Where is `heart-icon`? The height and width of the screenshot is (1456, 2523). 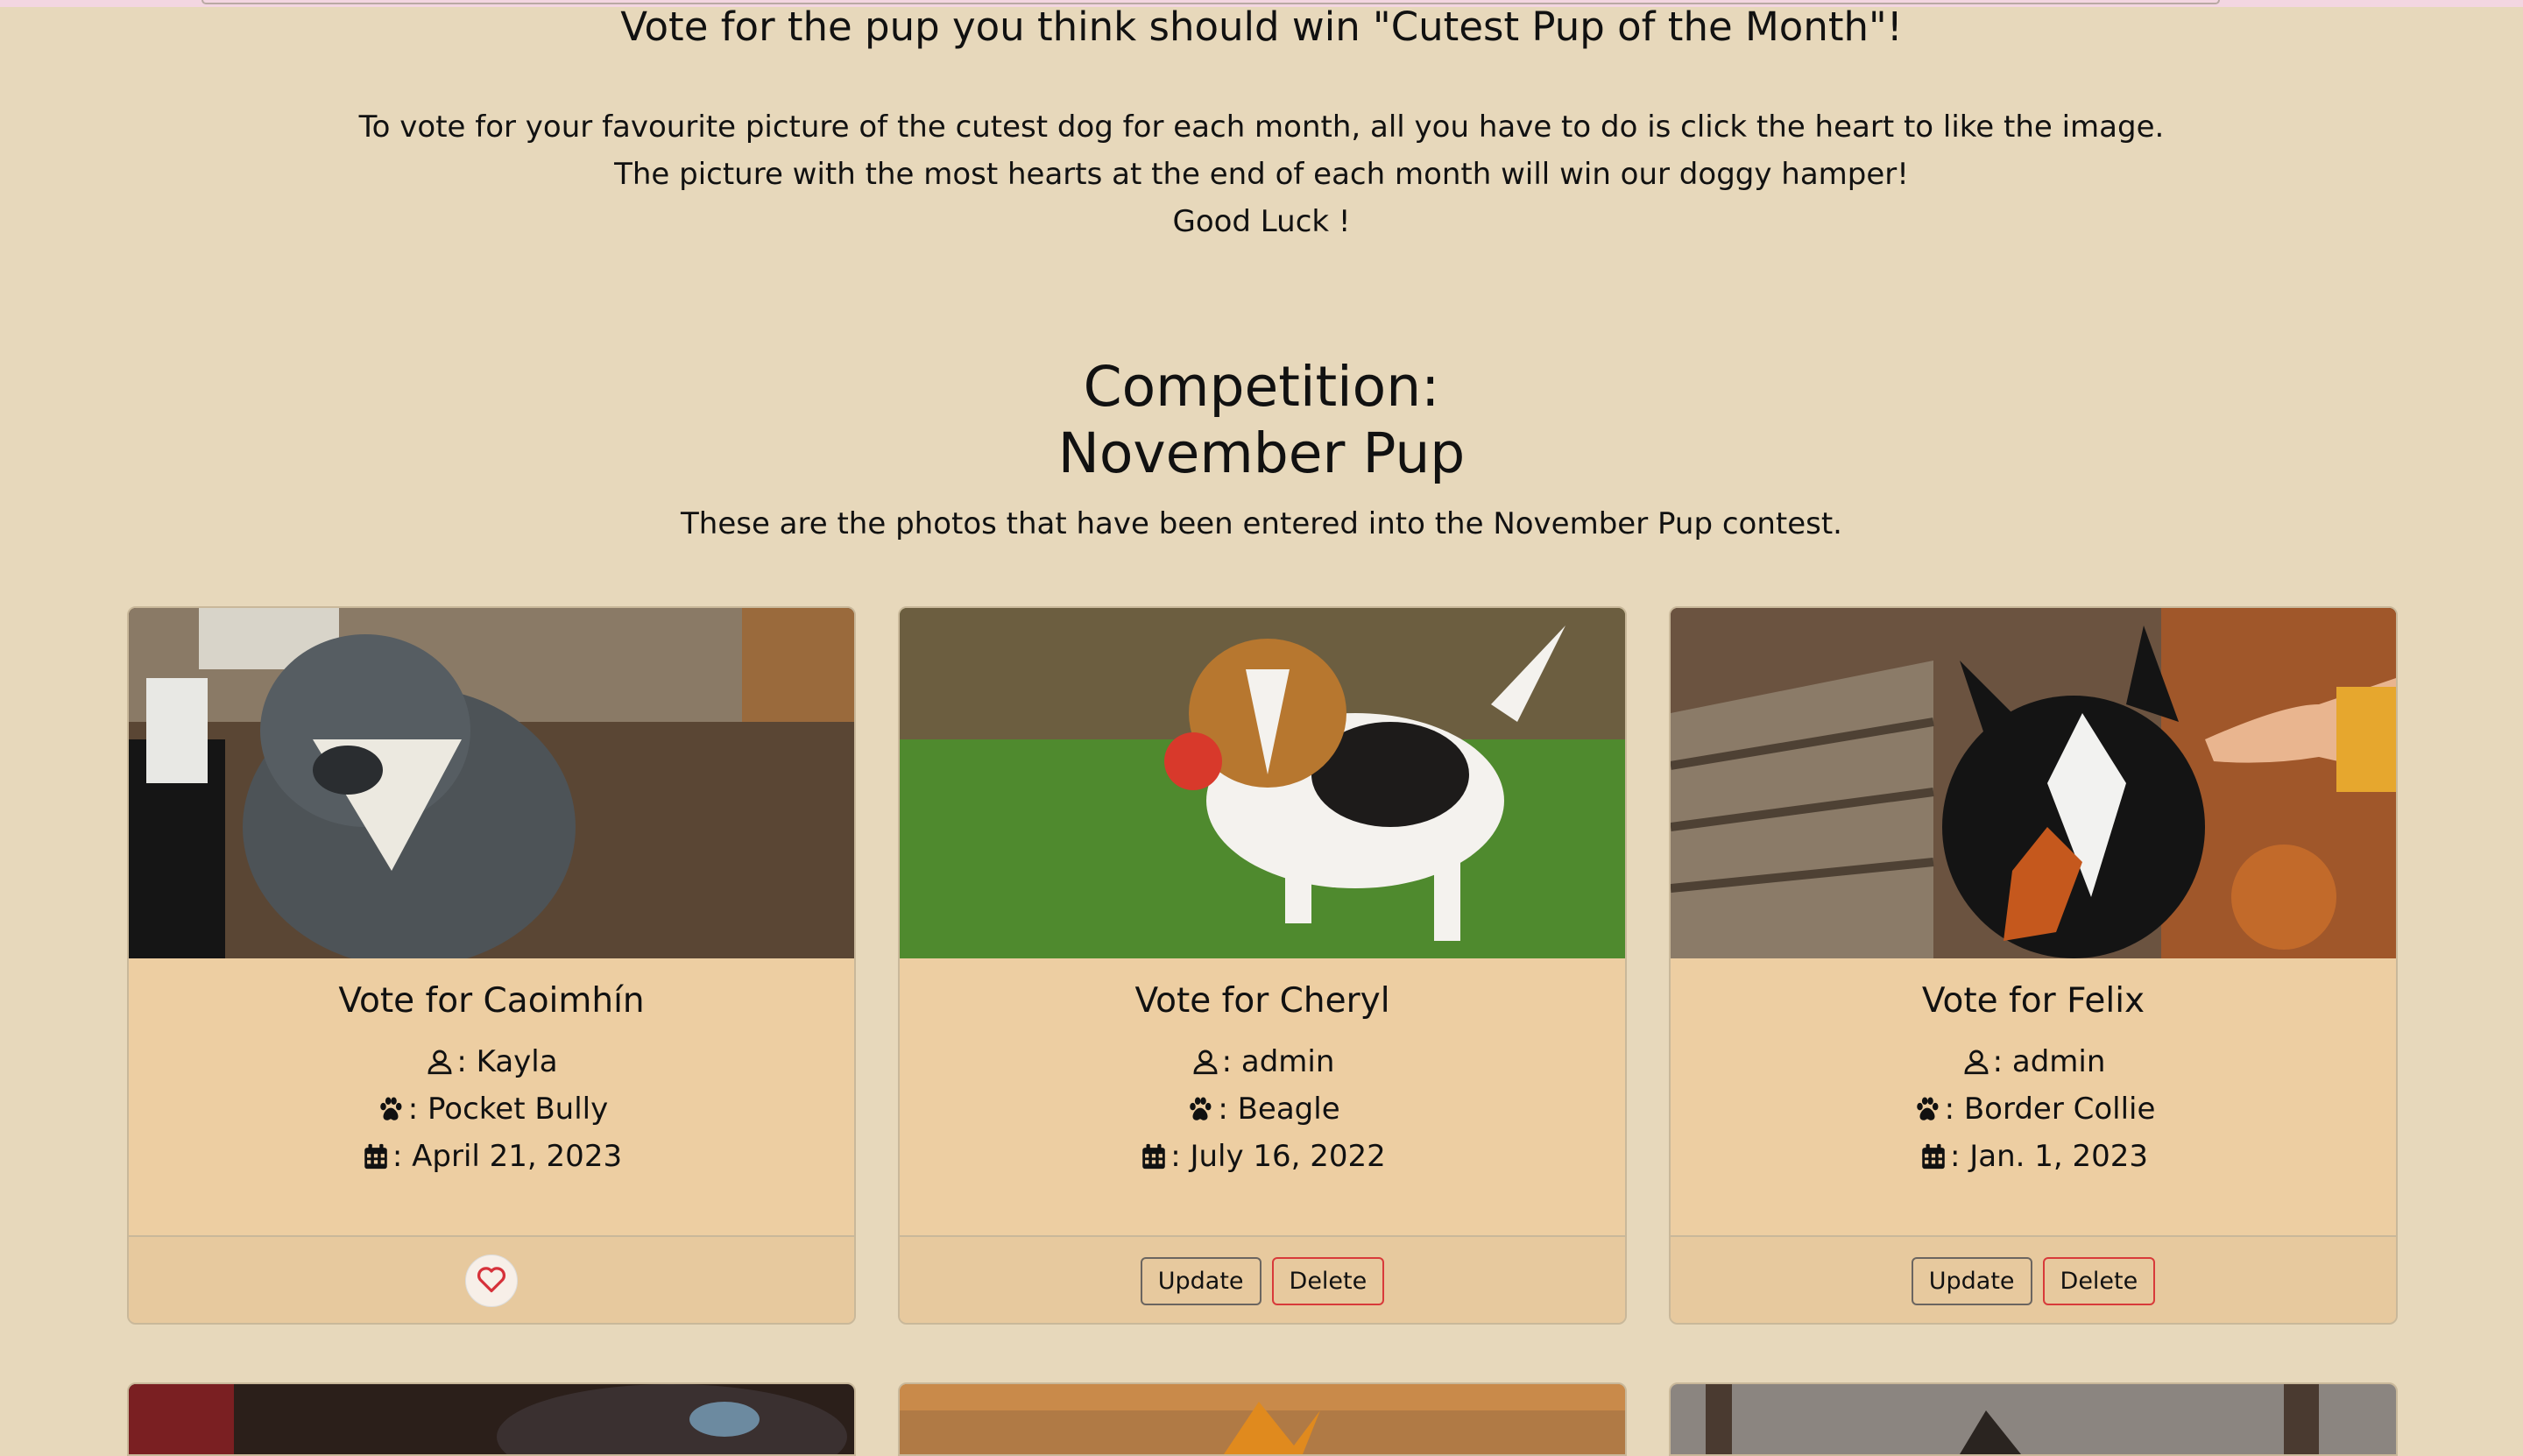 heart-icon is located at coordinates (492, 1280).